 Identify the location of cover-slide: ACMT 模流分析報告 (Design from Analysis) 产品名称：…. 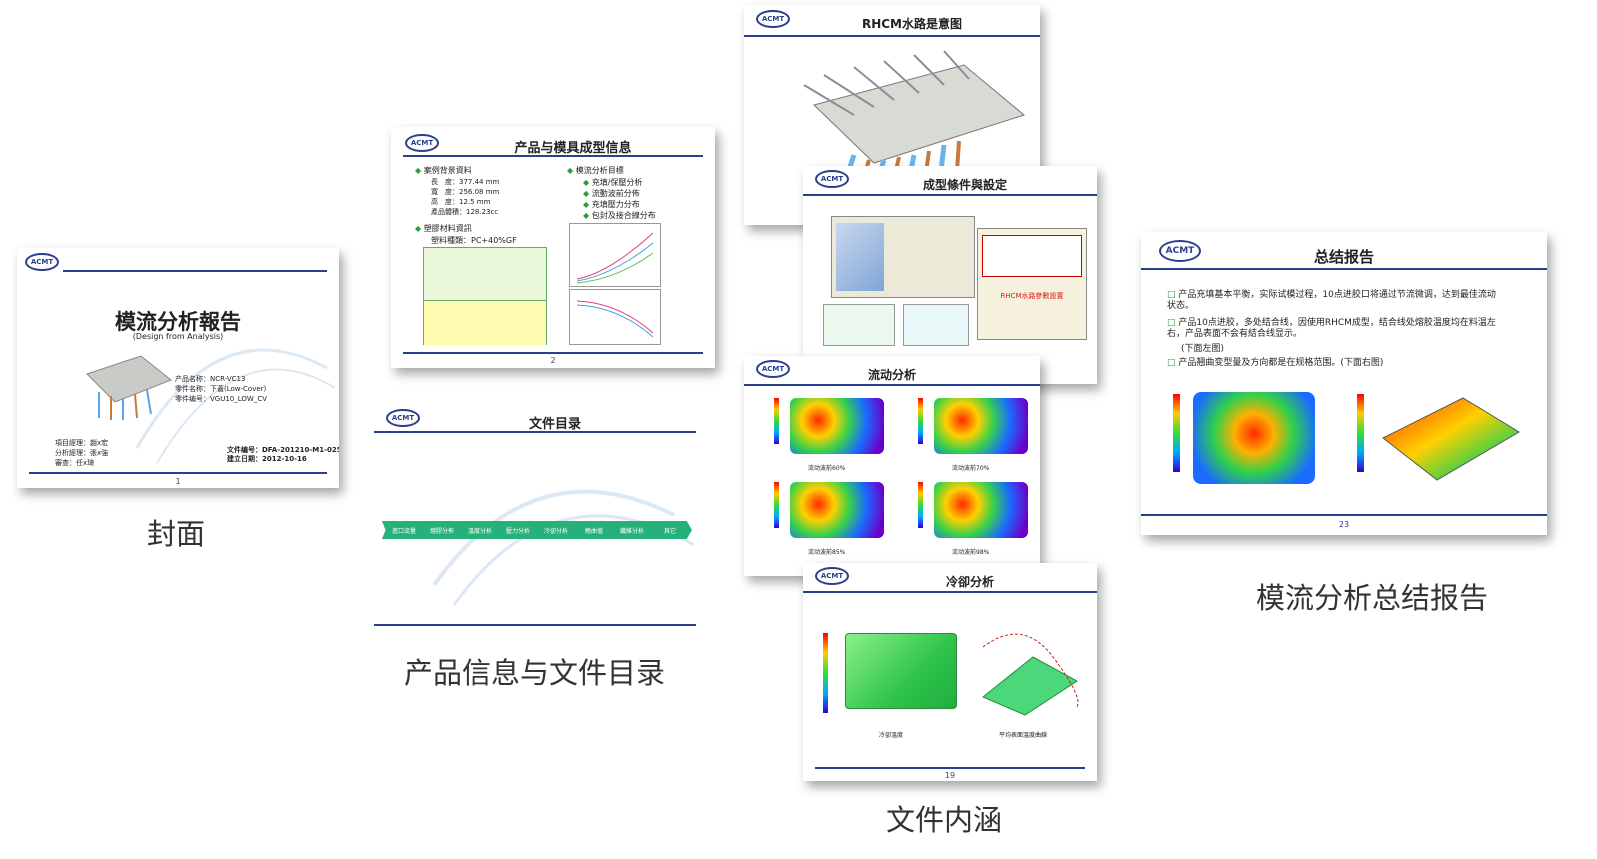
(178, 368).